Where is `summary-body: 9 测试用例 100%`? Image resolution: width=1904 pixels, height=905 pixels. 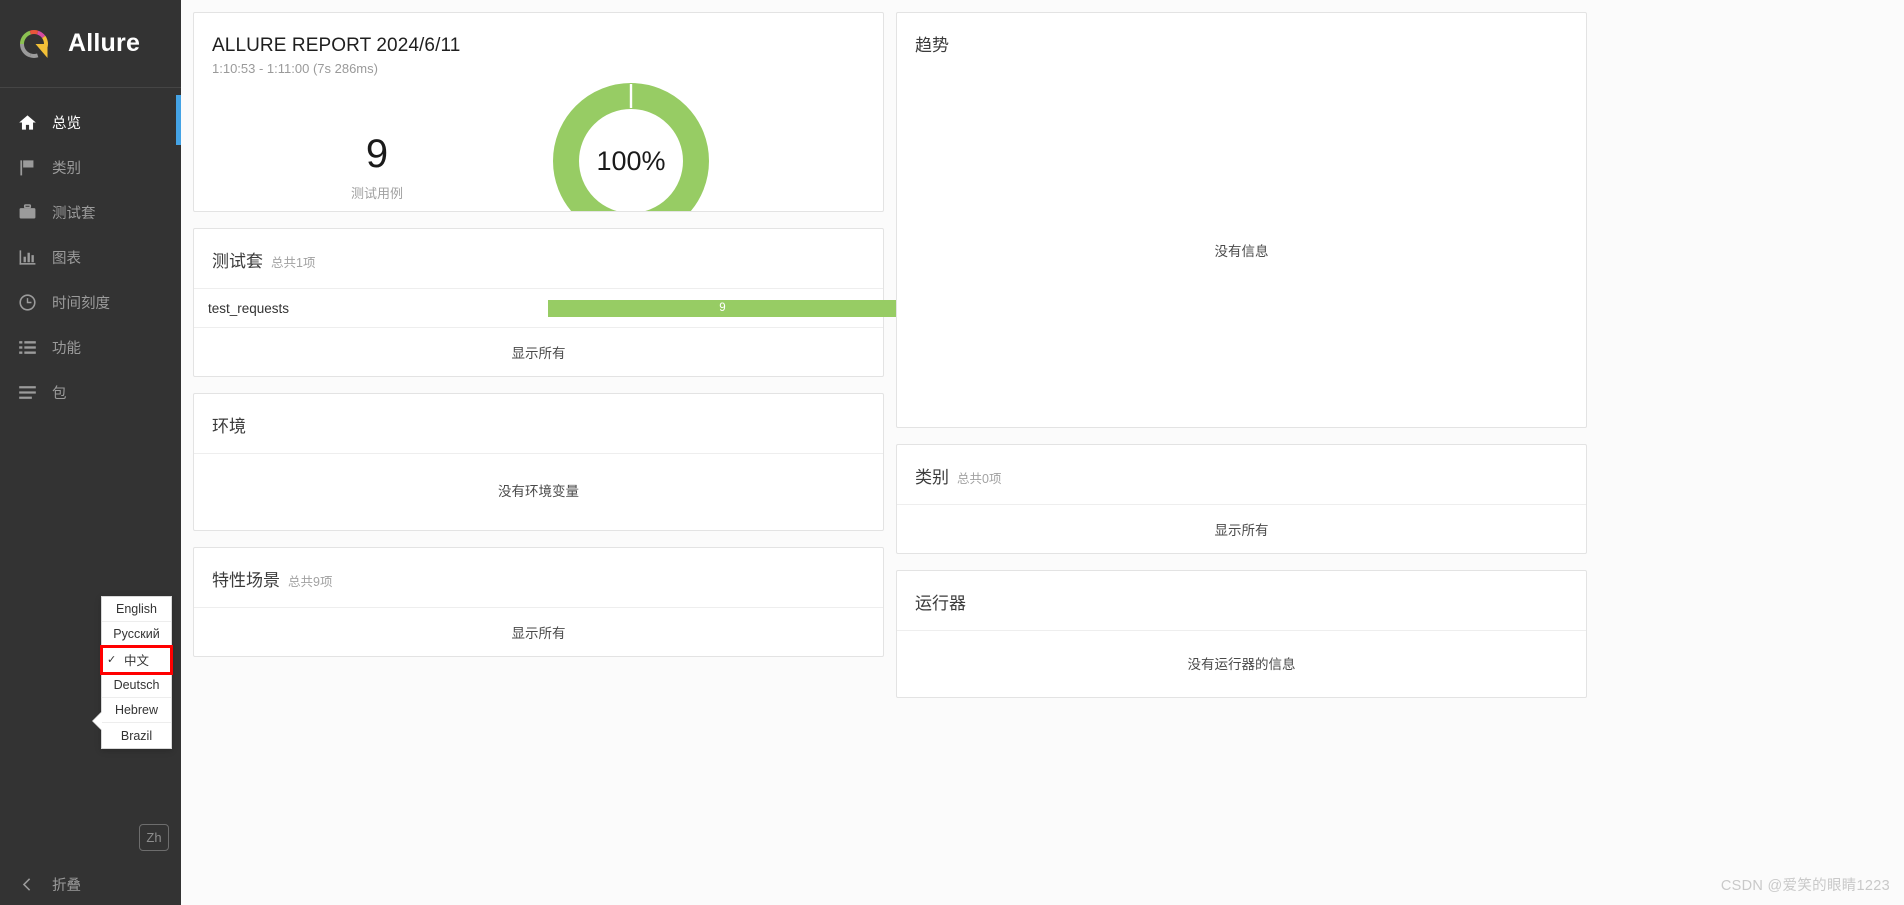
summary-body: 9 测试用例 100% is located at coordinates (538, 146).